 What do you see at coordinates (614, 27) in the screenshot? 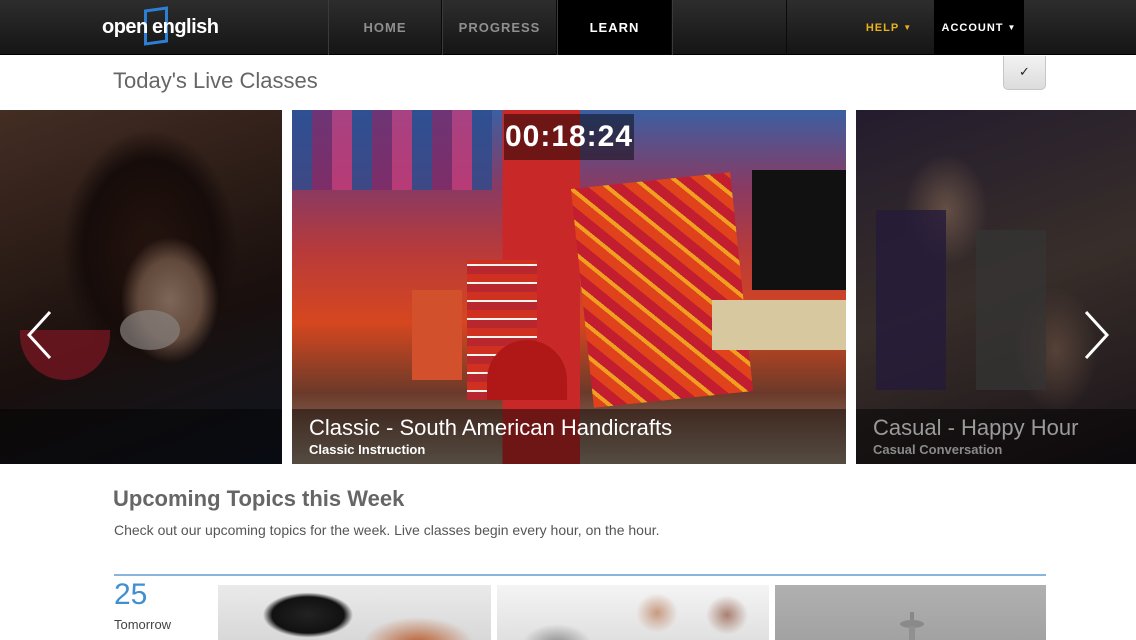
I see `nav-learn: LEARN` at bounding box center [614, 27].